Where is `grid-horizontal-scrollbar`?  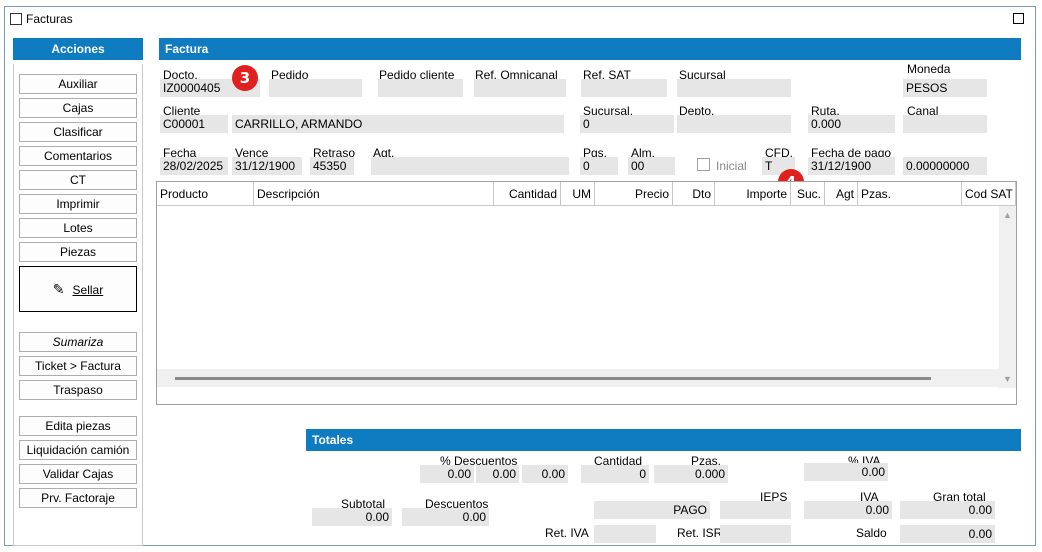
grid-horizontal-scrollbar is located at coordinates (578, 378).